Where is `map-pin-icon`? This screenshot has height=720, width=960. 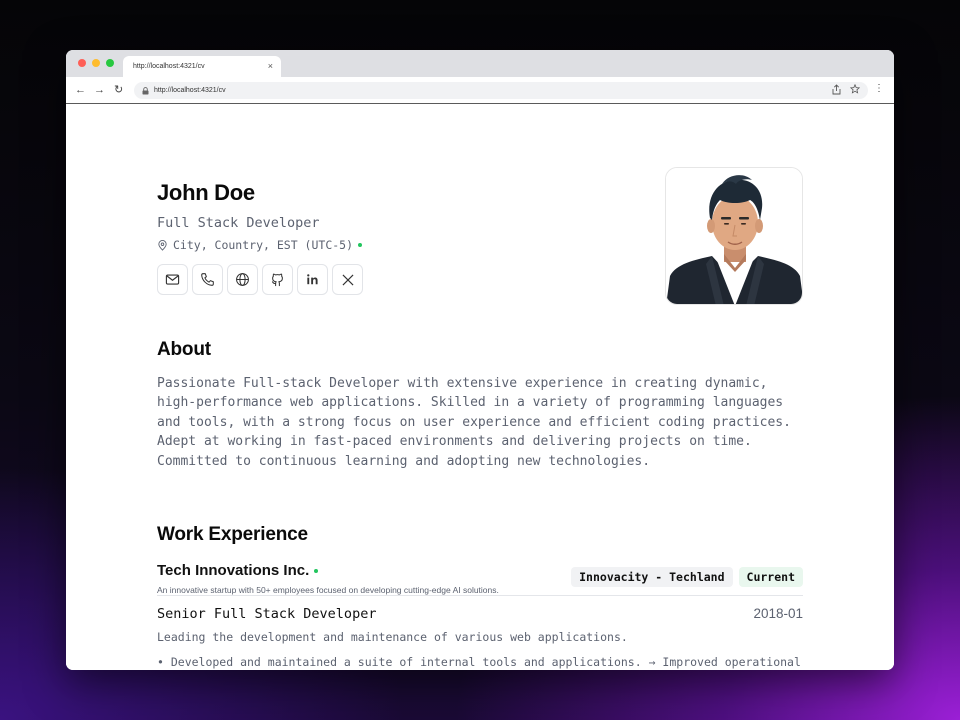 map-pin-icon is located at coordinates (162, 245).